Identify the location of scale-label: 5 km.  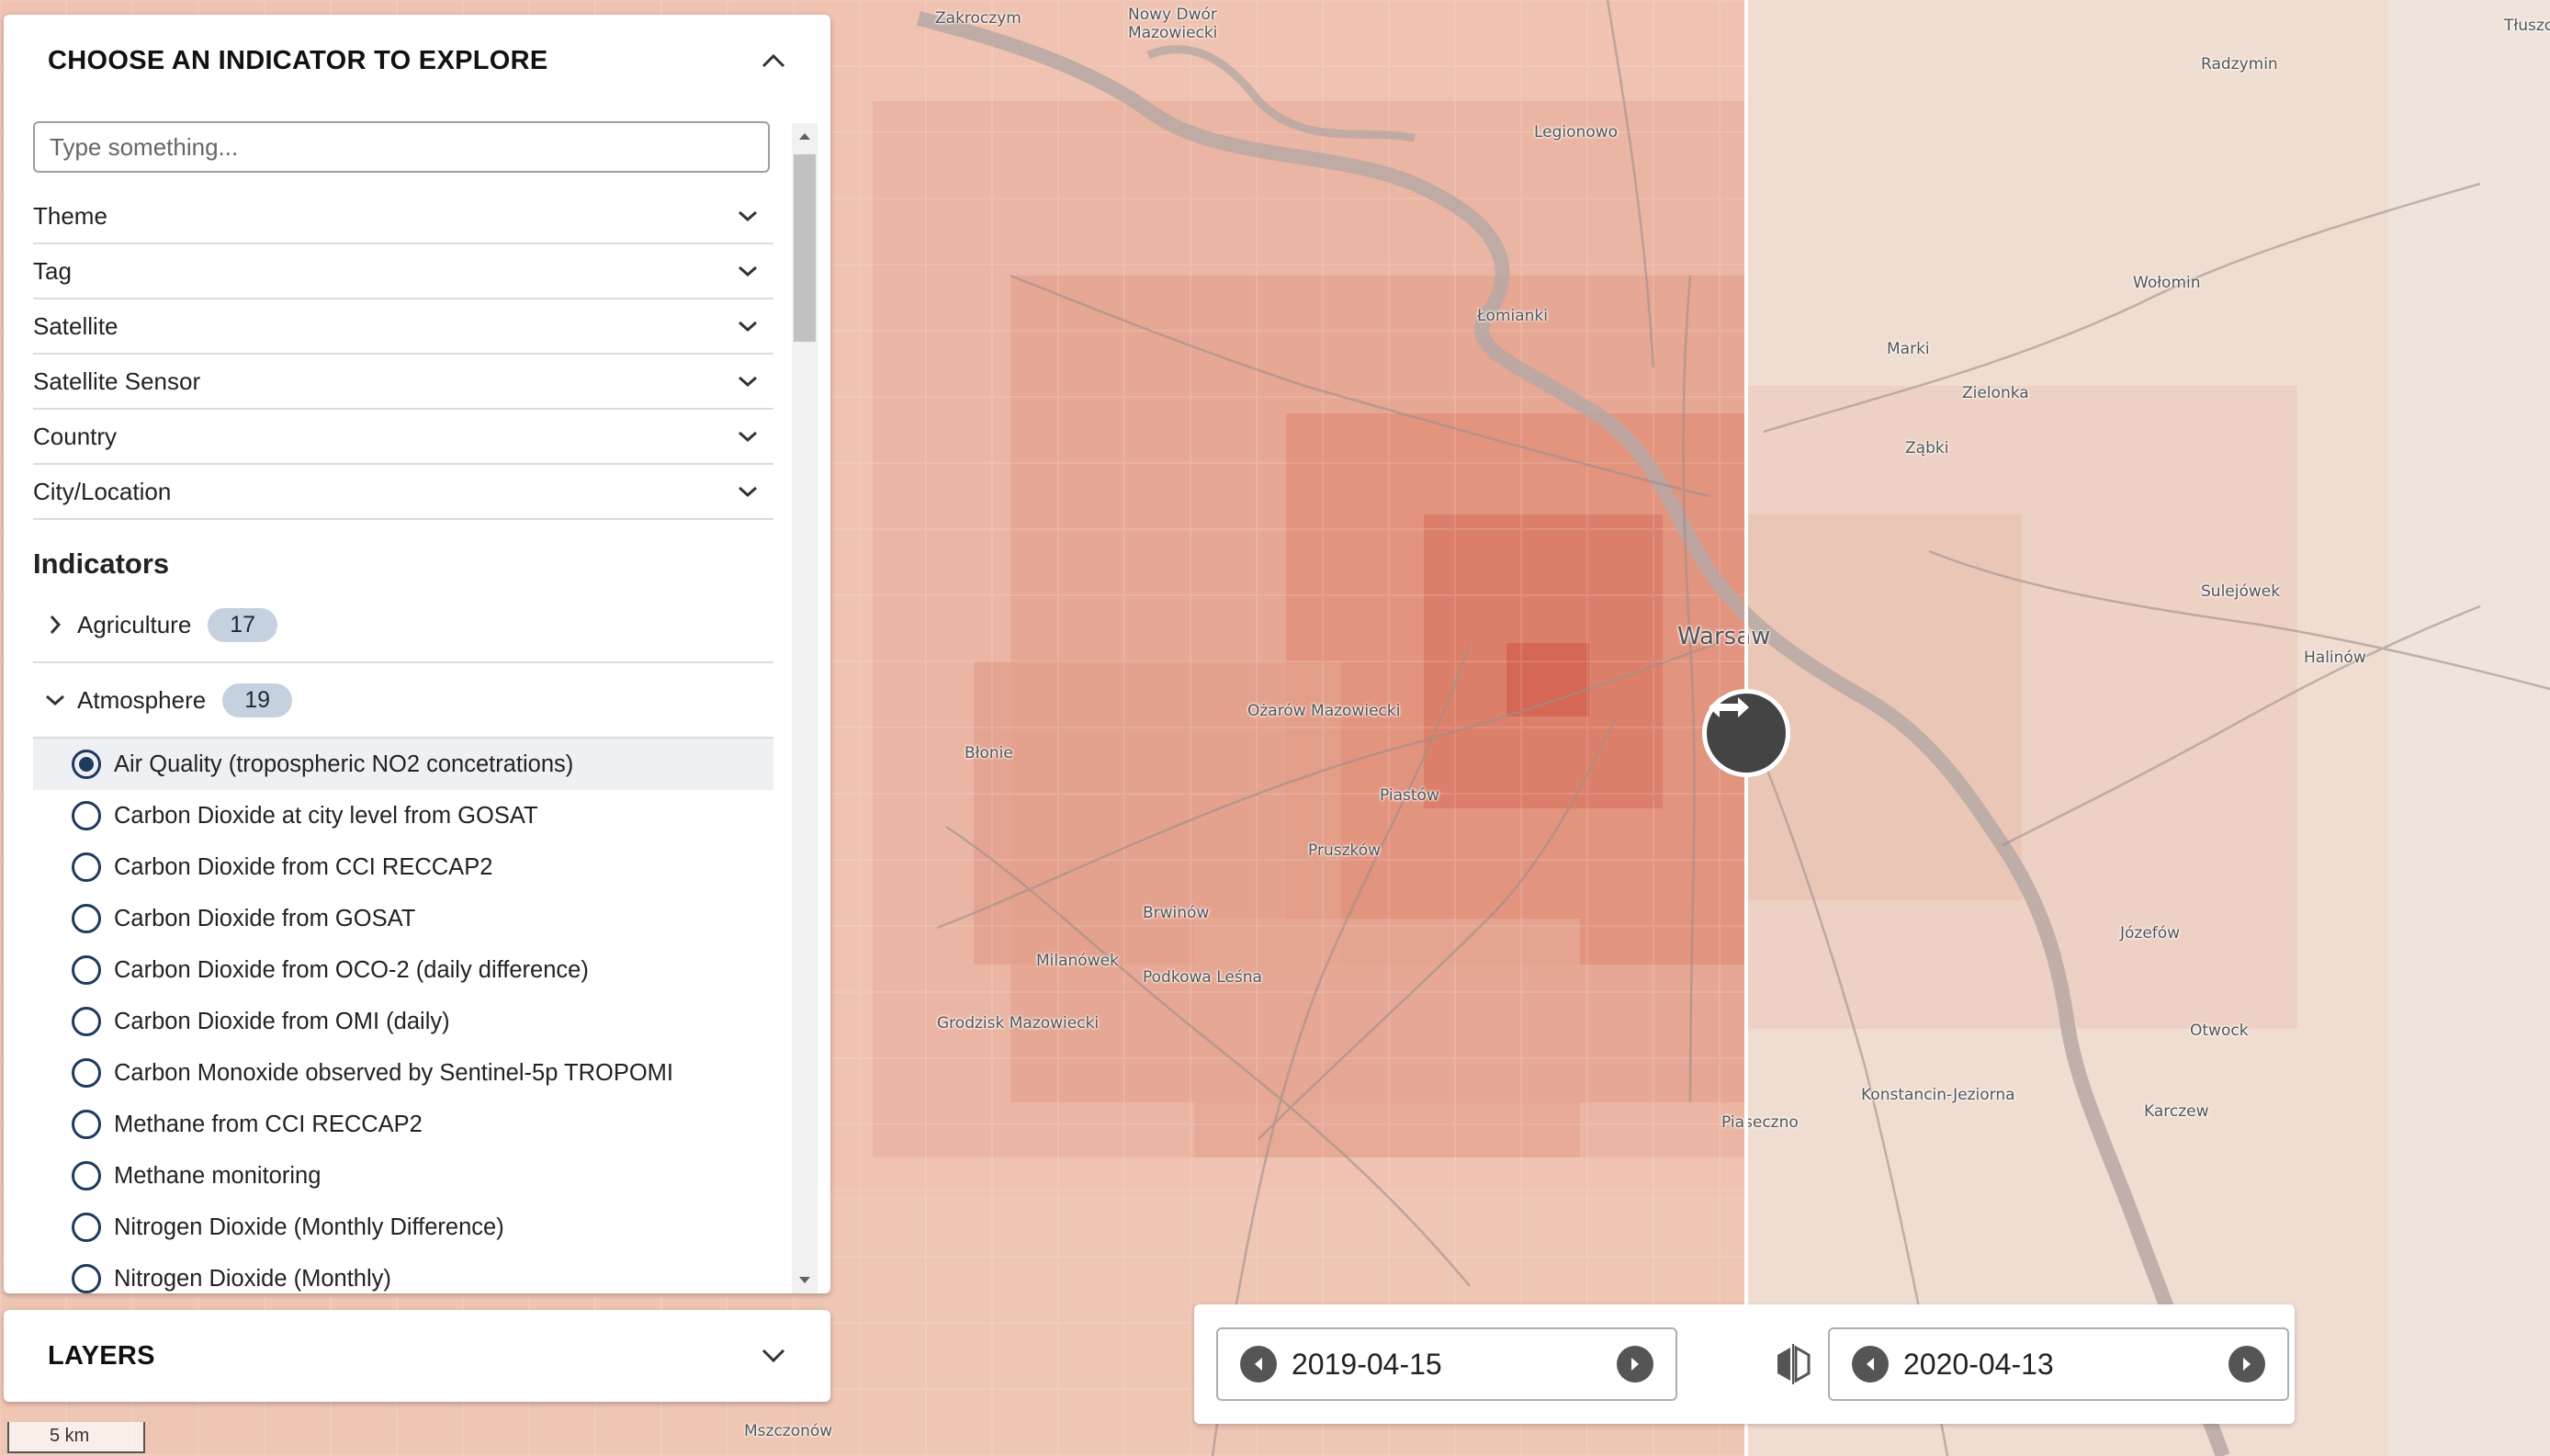
(70, 1436).